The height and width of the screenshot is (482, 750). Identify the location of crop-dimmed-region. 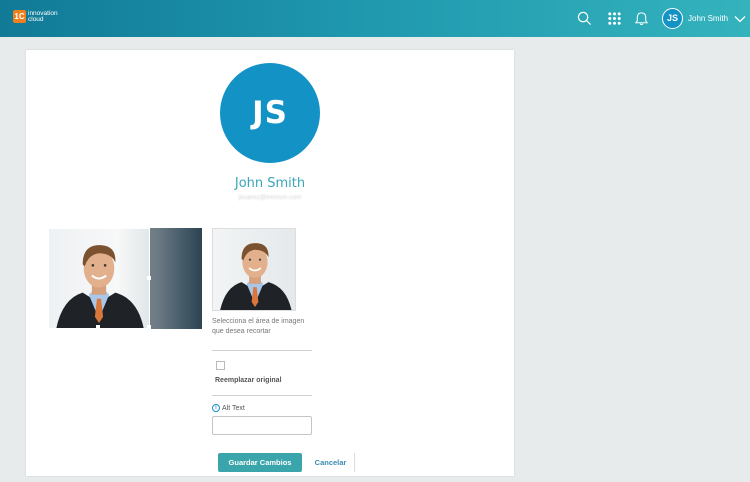
(176, 278).